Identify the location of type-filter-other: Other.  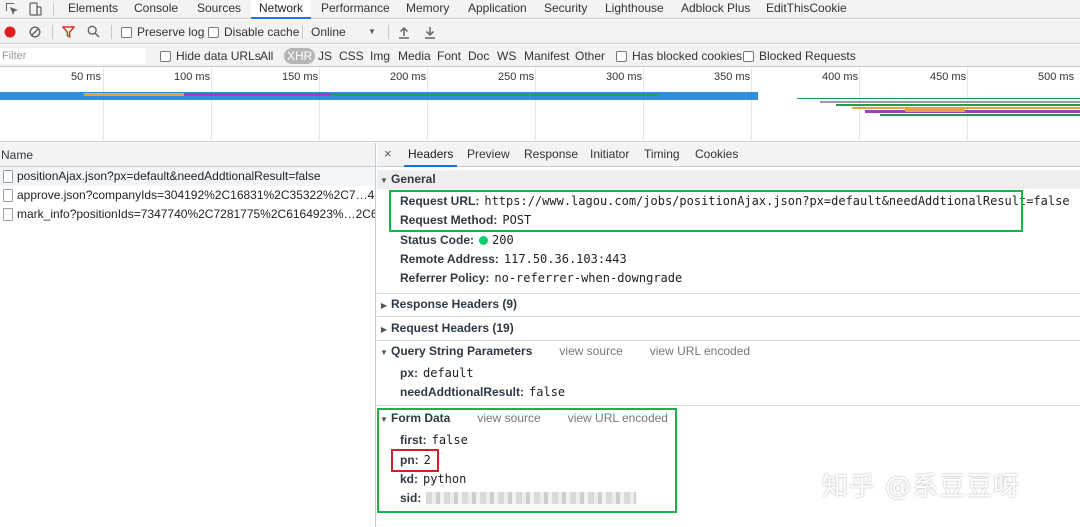
(590, 56).